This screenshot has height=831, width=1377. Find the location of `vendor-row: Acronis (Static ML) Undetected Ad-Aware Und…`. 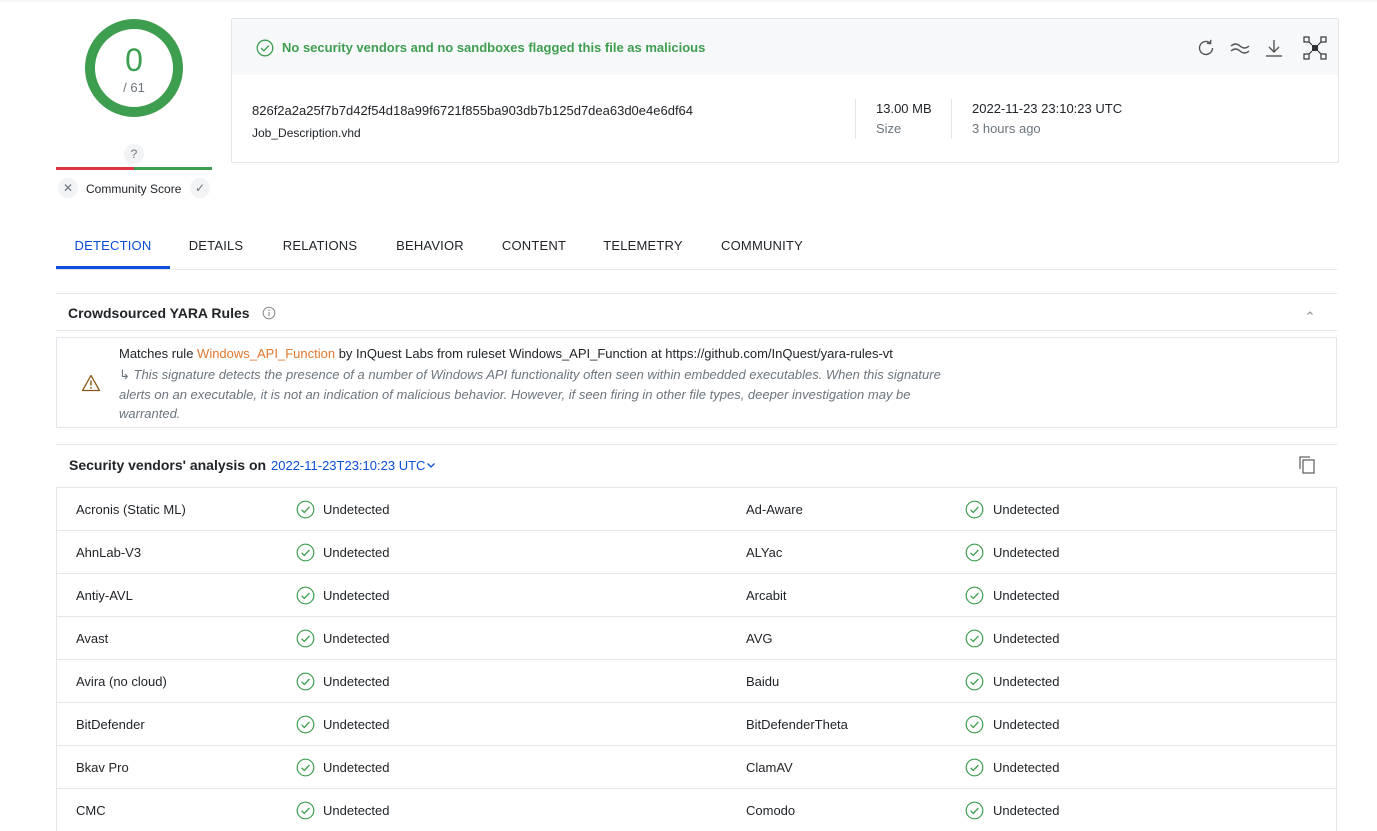

vendor-row: Acronis (Static ML) Undetected Ad-Aware Und… is located at coordinates (696, 509).